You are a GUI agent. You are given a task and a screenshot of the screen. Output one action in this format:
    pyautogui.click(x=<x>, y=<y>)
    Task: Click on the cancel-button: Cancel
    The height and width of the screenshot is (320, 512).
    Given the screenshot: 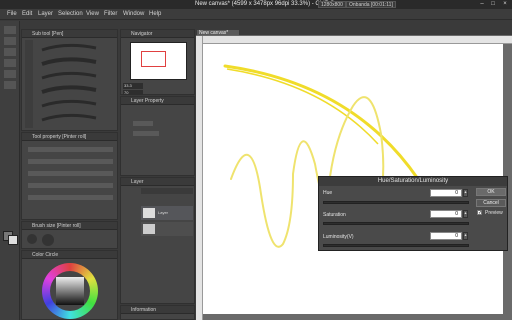 What is the action you would take?
    pyautogui.click(x=491, y=203)
    